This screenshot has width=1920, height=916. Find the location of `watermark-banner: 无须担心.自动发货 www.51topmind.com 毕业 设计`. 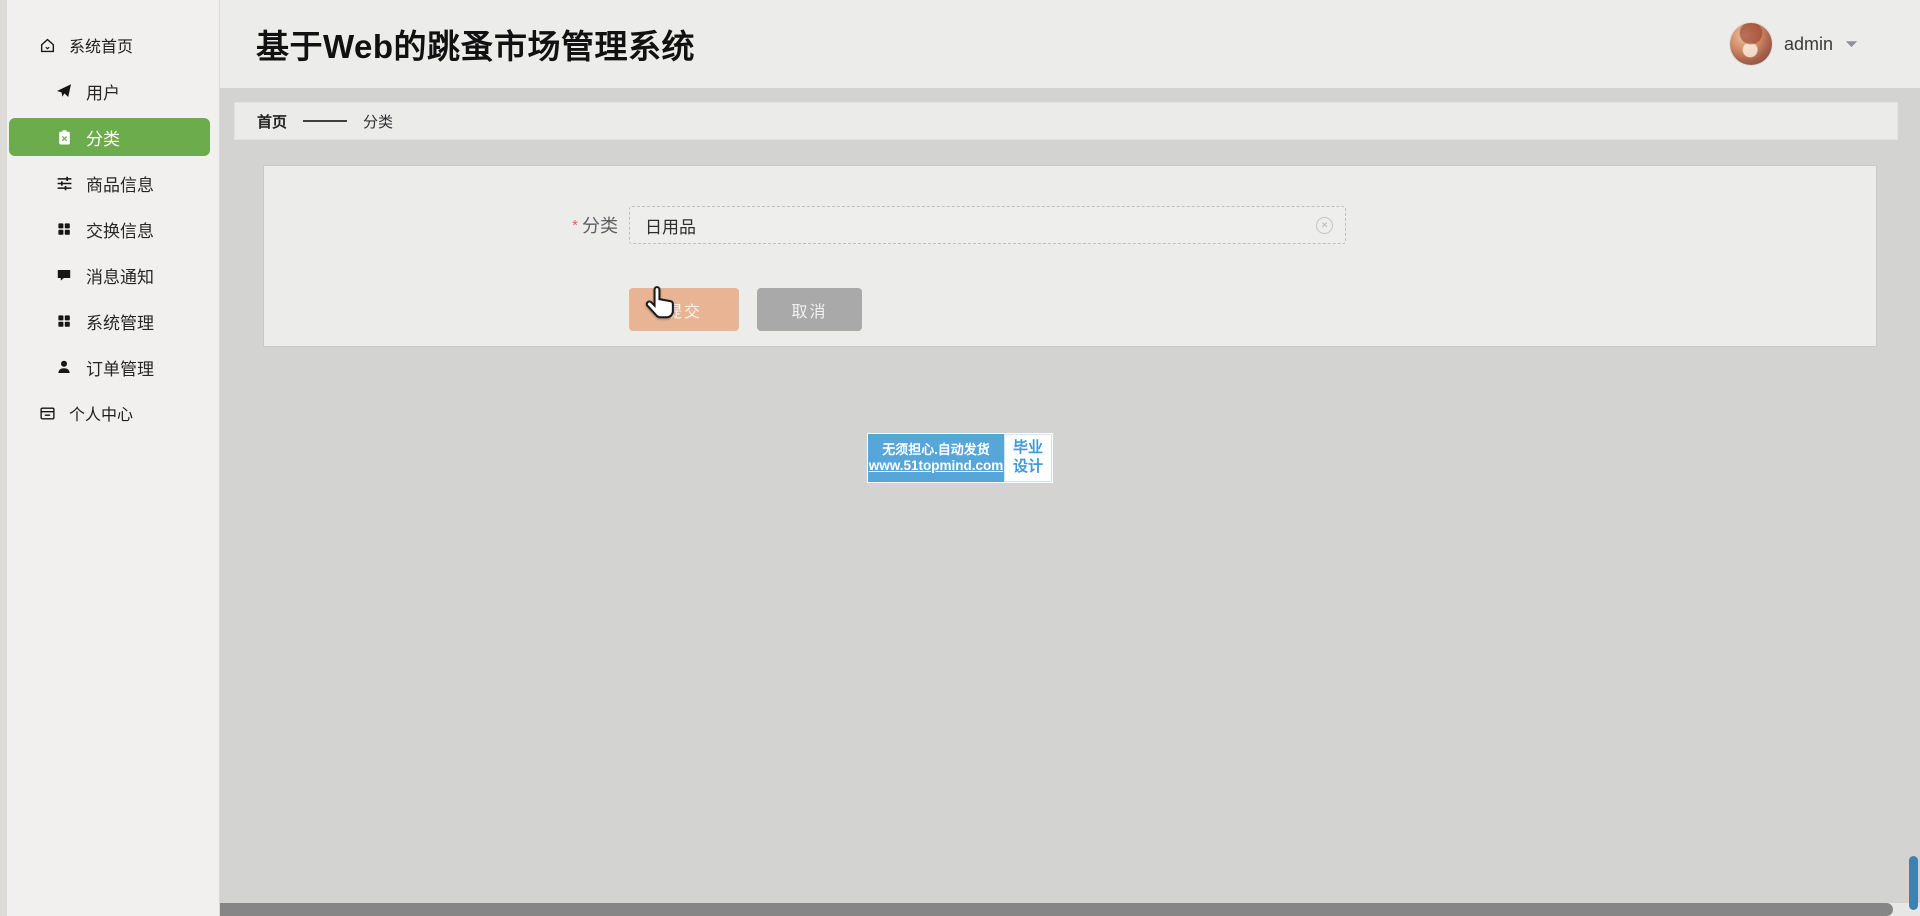

watermark-banner: 无须担心.自动发货 www.51topmind.com 毕业 设计 is located at coordinates (960, 458).